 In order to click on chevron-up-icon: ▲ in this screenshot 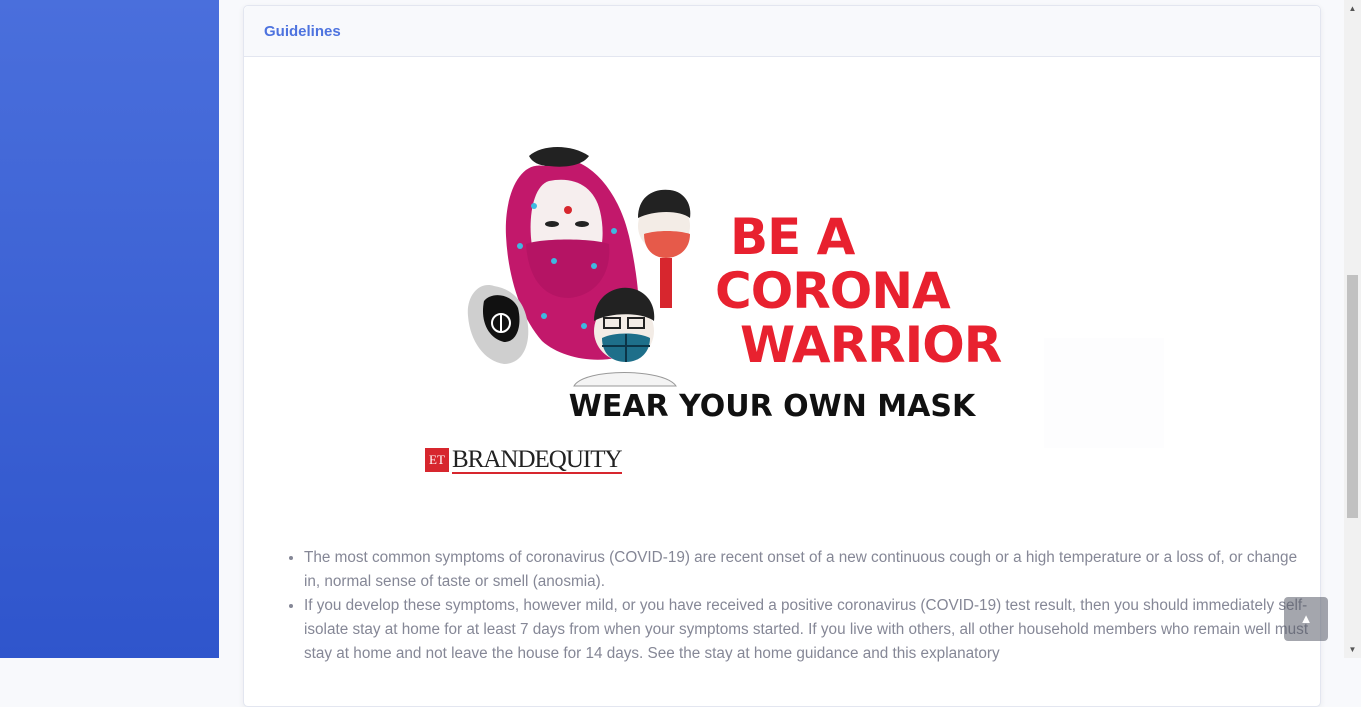, I will do `click(1306, 618)`.